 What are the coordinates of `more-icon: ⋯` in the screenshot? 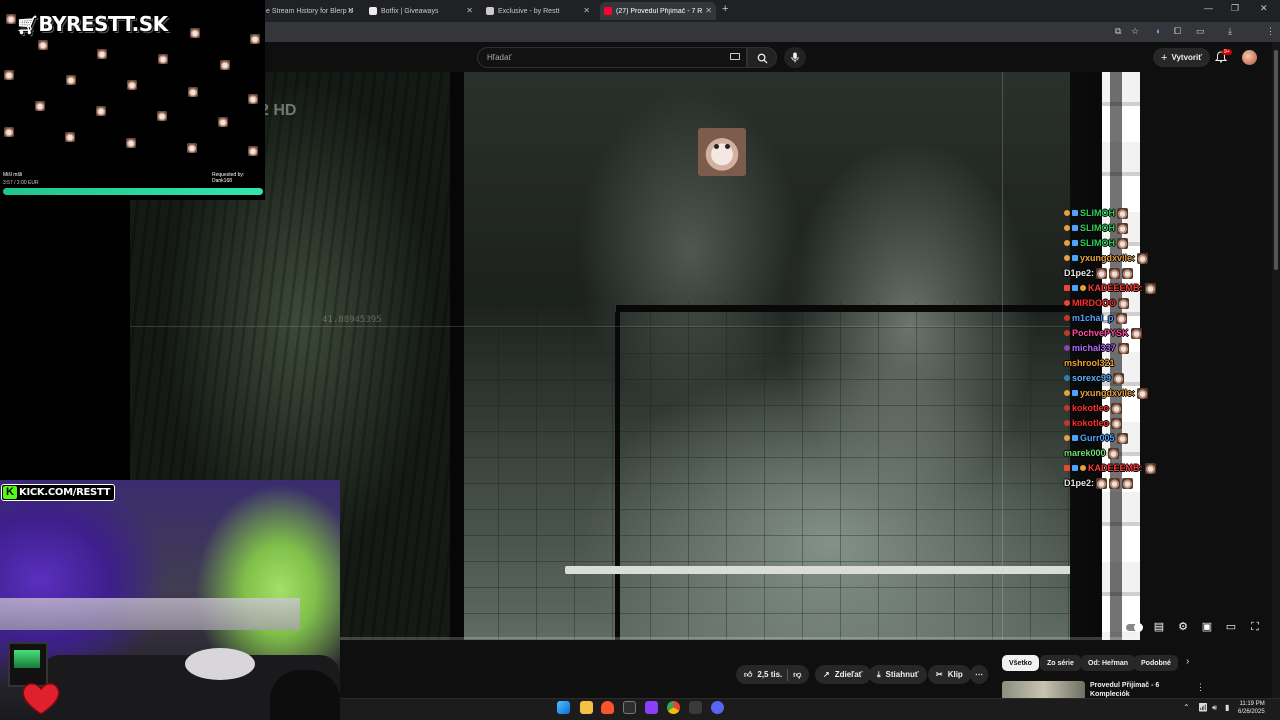 It's located at (979, 674).